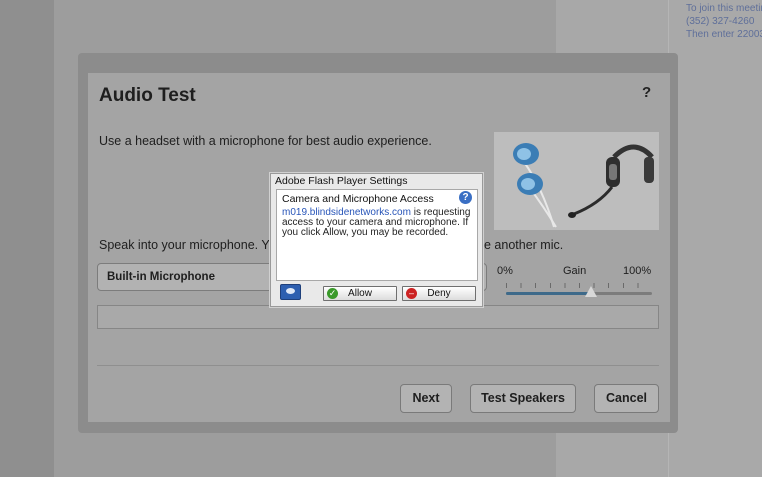 The width and height of the screenshot is (762, 477). I want to click on cancel-button: Cancel, so click(626, 398).